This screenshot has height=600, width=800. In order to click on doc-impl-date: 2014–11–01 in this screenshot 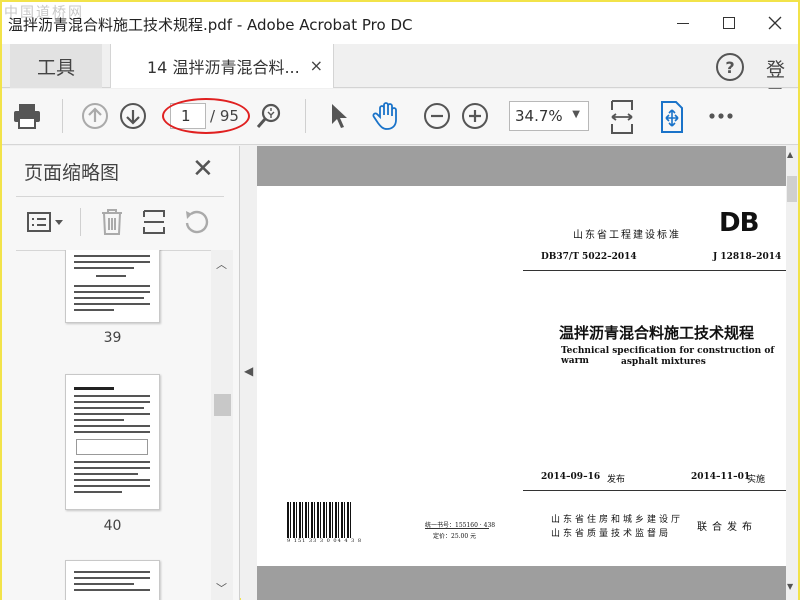, I will do `click(721, 477)`.